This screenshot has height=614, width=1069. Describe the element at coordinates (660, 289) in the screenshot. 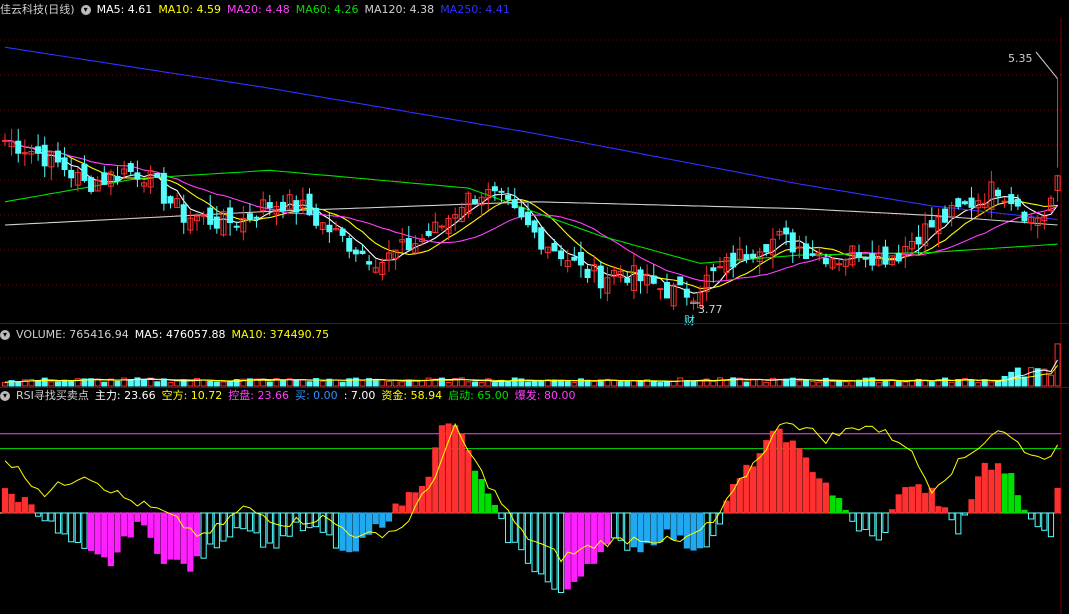

I see `candle-up` at that location.